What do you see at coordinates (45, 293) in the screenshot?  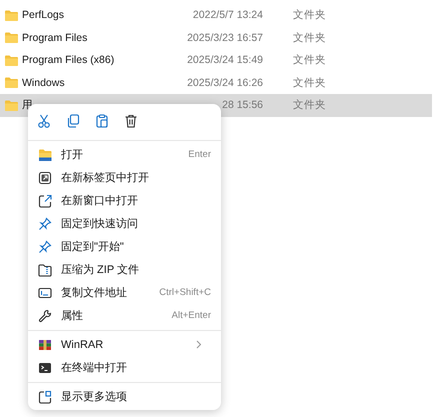 I see `path-icon` at bounding box center [45, 293].